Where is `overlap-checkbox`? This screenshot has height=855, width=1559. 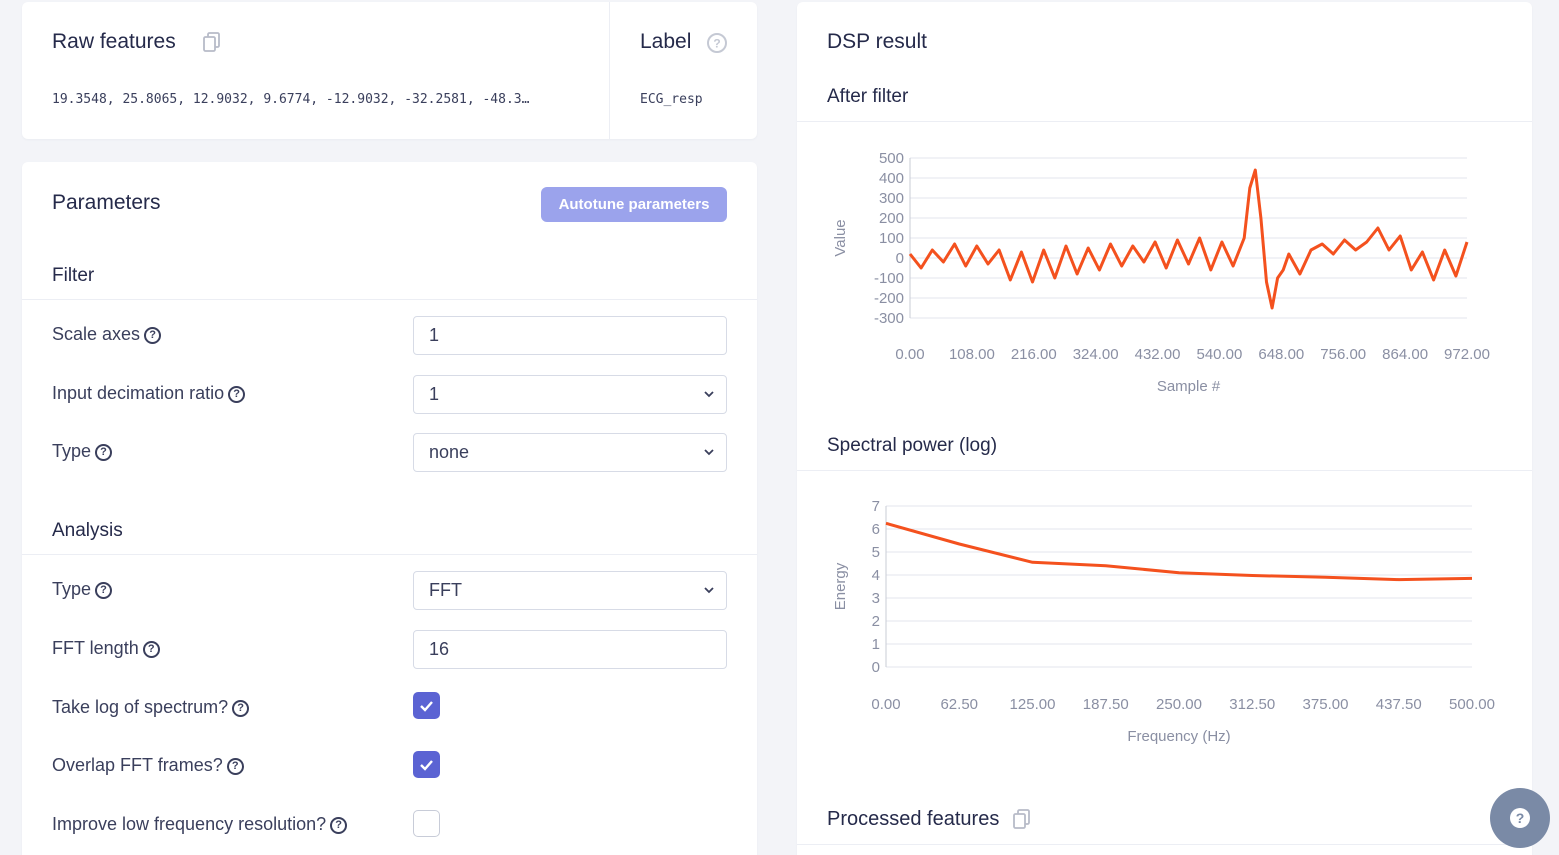
overlap-checkbox is located at coordinates (426, 764).